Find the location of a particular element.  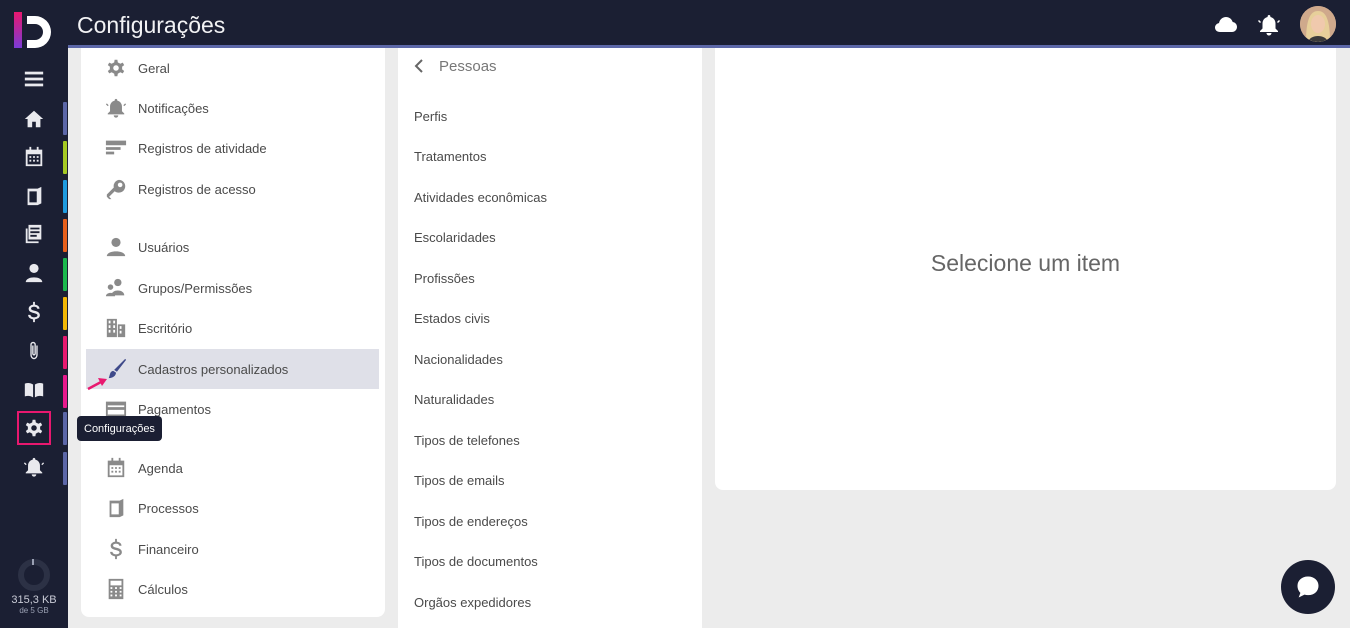

sublist-item: Naturalidades is located at coordinates (454, 399).